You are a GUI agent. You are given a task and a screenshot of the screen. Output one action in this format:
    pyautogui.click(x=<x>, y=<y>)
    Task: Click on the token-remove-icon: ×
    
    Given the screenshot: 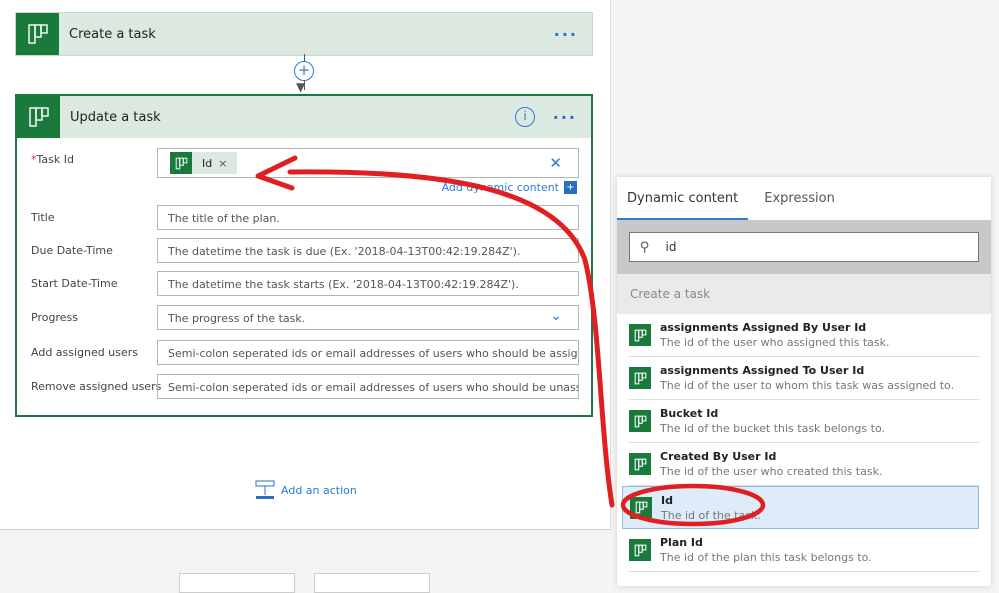 What is the action you would take?
    pyautogui.click(x=222, y=163)
    